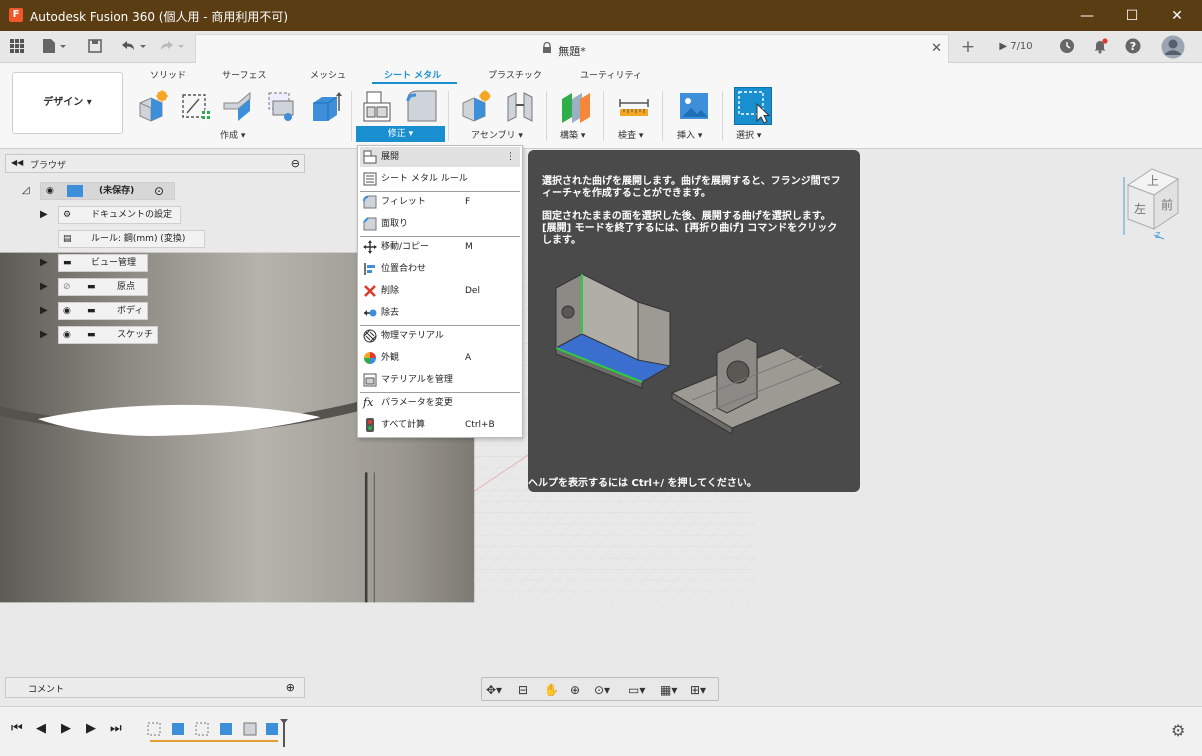  Describe the element at coordinates (26, 190) in the screenshot. I see `expand-root-icon: ◿` at that location.